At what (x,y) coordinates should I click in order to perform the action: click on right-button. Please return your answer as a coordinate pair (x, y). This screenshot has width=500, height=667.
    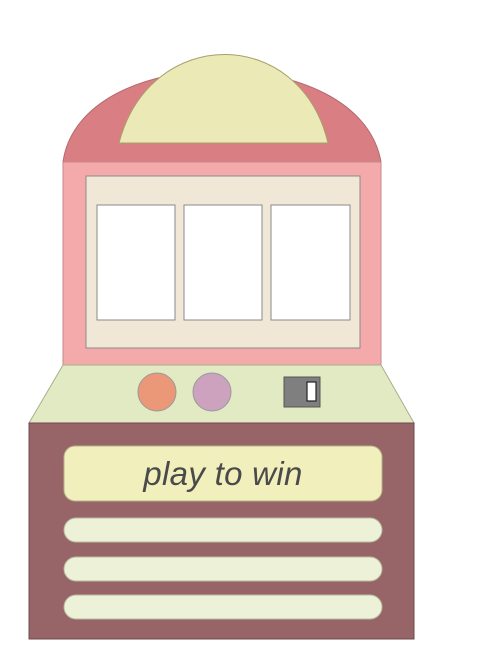
    Looking at the image, I should click on (212, 392).